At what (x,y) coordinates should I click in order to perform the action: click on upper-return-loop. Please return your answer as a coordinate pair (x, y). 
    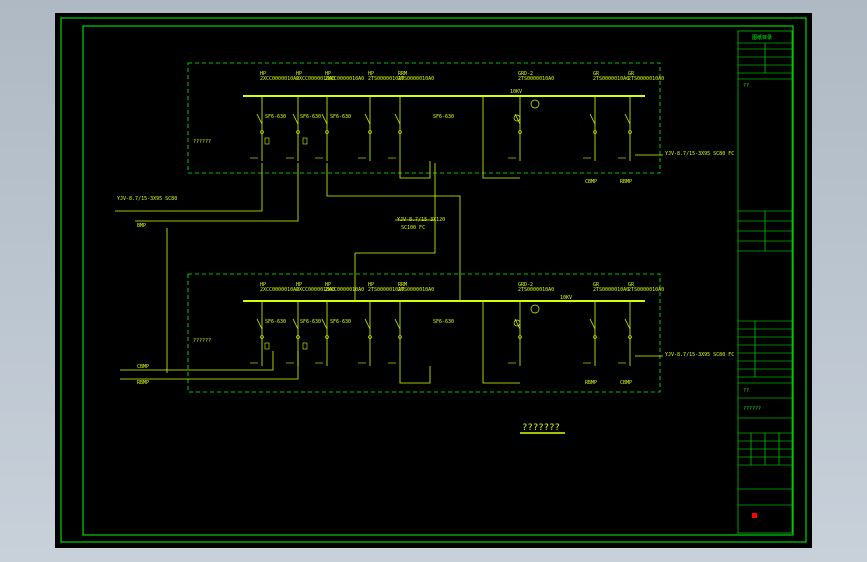
    Looking at the image, I should click on (415, 170).